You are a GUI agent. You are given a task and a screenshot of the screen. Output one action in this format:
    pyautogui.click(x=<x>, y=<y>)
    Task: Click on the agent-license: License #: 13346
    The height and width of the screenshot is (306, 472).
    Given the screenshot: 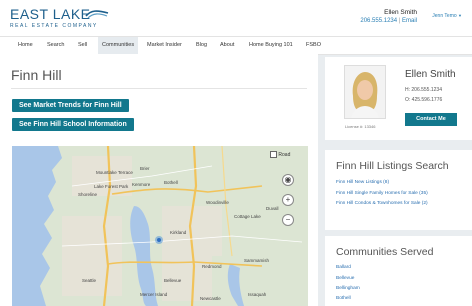 What is the action you would take?
    pyautogui.click(x=360, y=126)
    